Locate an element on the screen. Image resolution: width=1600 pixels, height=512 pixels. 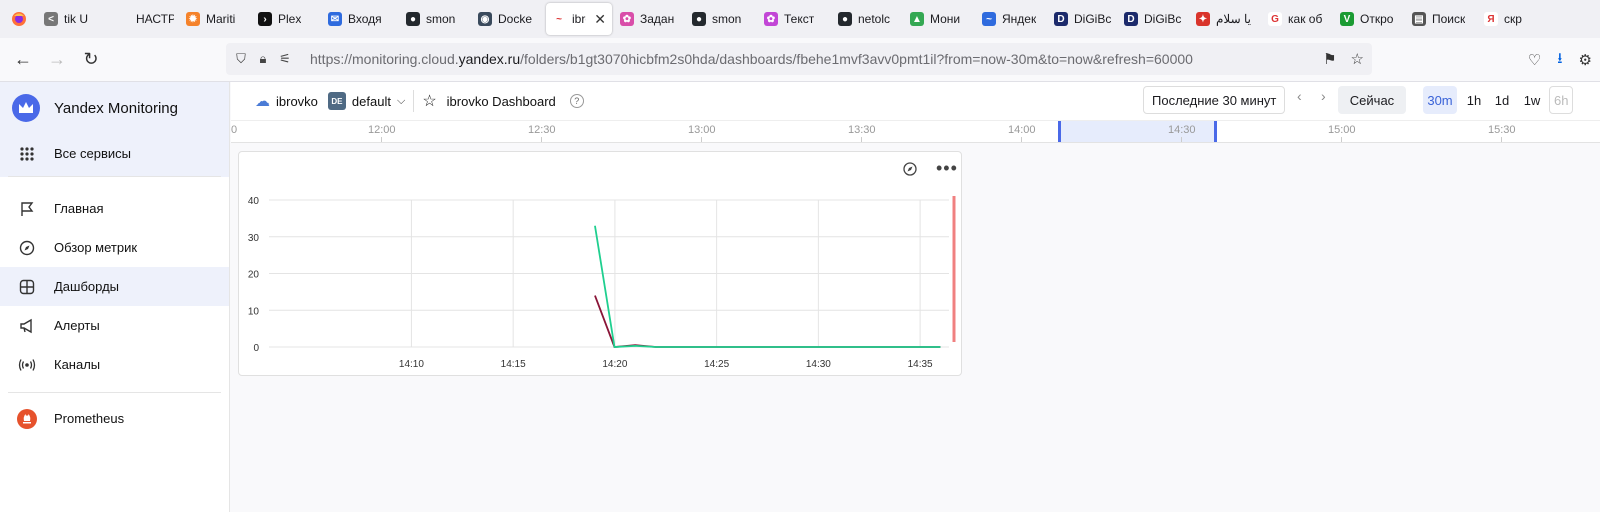
browser-tab: › Plex is located at coordinates (287, 19).